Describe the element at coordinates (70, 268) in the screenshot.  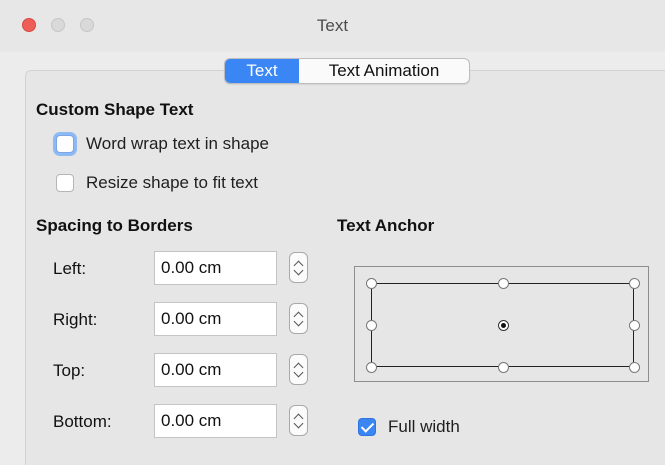
I see `left-label: Left:` at that location.